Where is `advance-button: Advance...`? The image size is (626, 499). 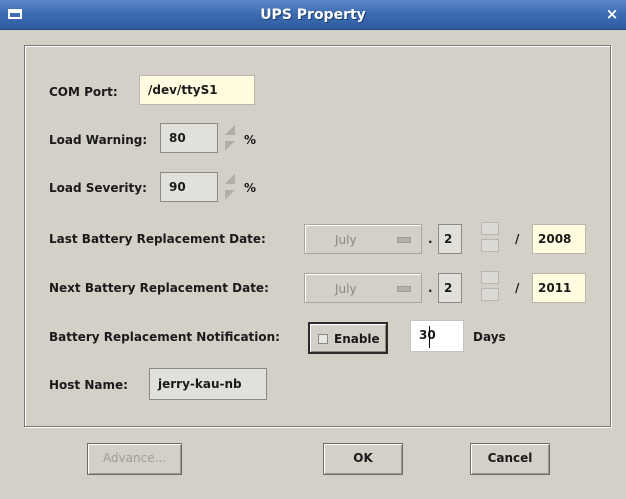
advance-button: Advance... is located at coordinates (134, 459).